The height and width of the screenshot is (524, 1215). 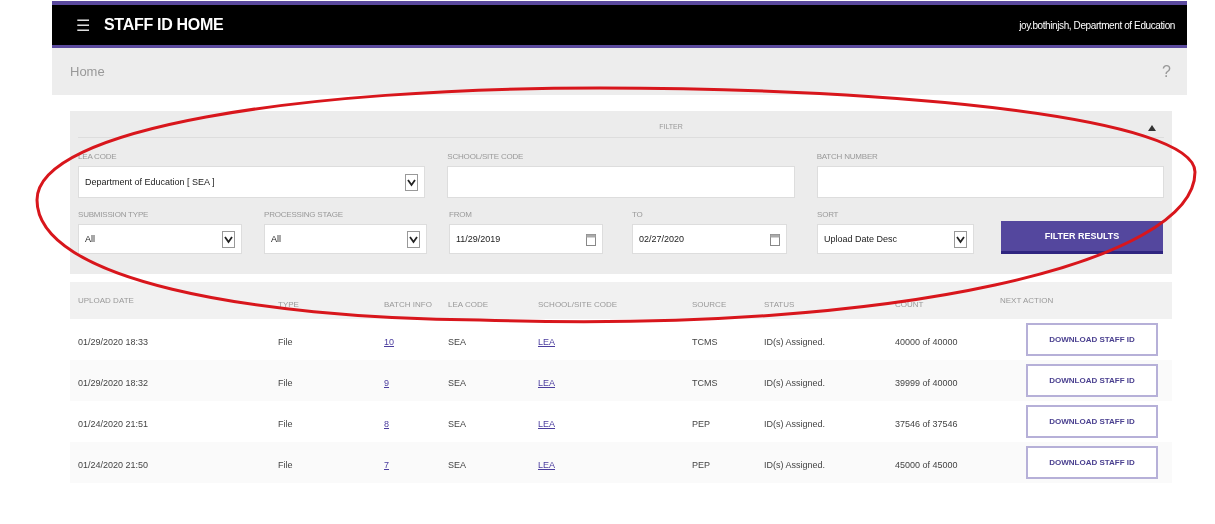 I want to click on table-cell: 01/24/2020 21:50, so click(x=113, y=464).